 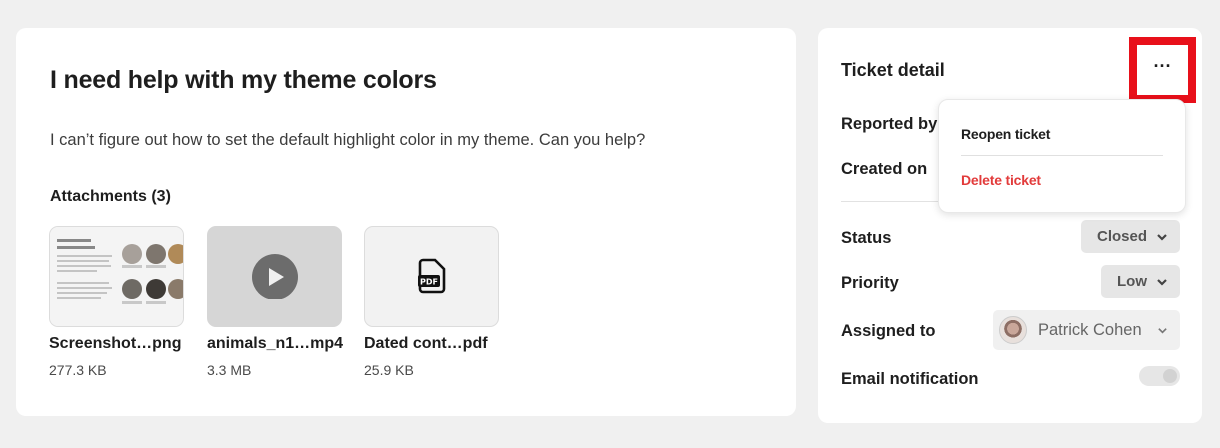 I want to click on email-notification-label: Email notification, so click(x=910, y=379).